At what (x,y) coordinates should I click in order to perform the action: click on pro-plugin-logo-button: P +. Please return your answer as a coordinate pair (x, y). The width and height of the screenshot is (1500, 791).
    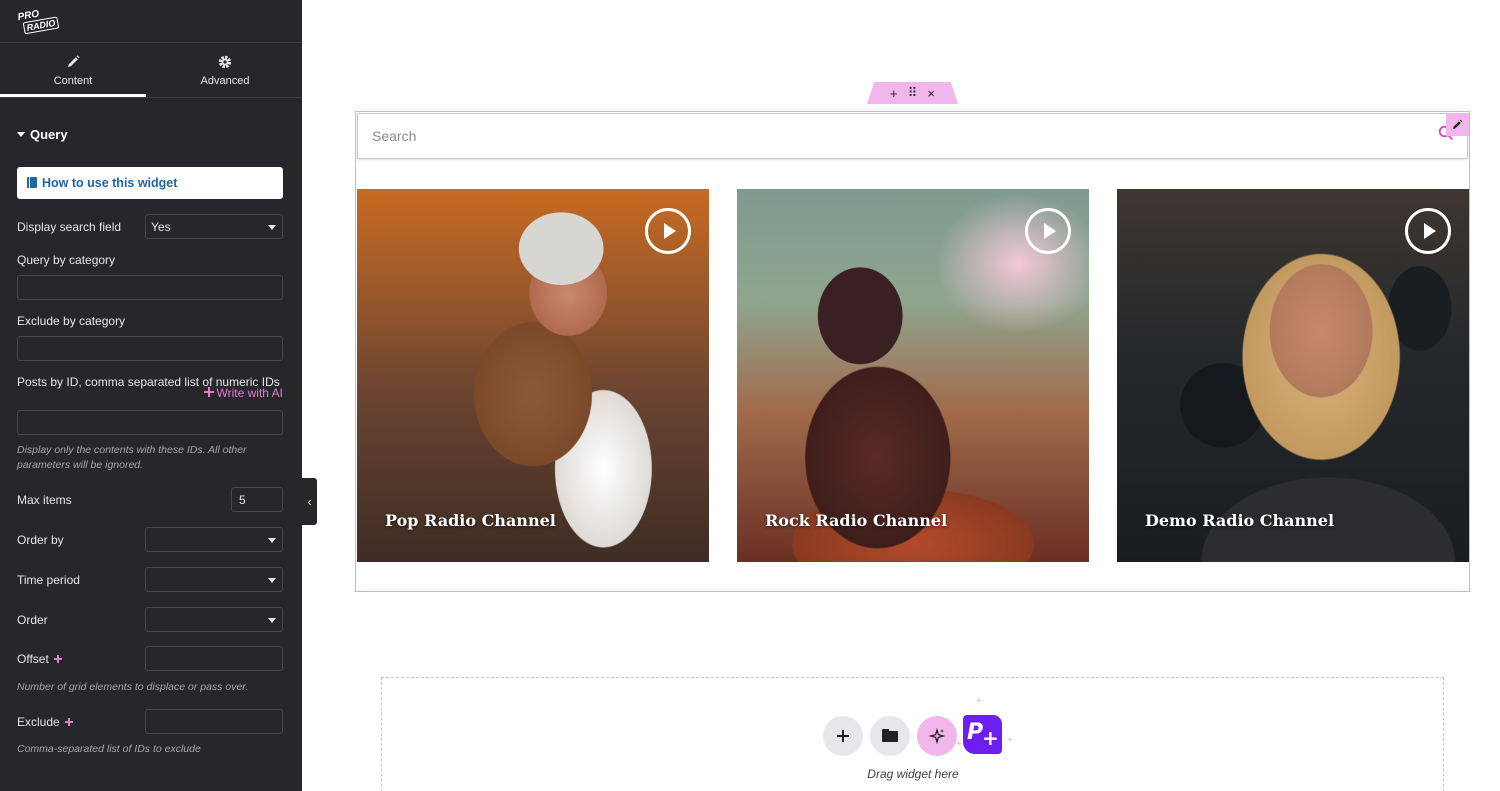
    Looking at the image, I should click on (982, 734).